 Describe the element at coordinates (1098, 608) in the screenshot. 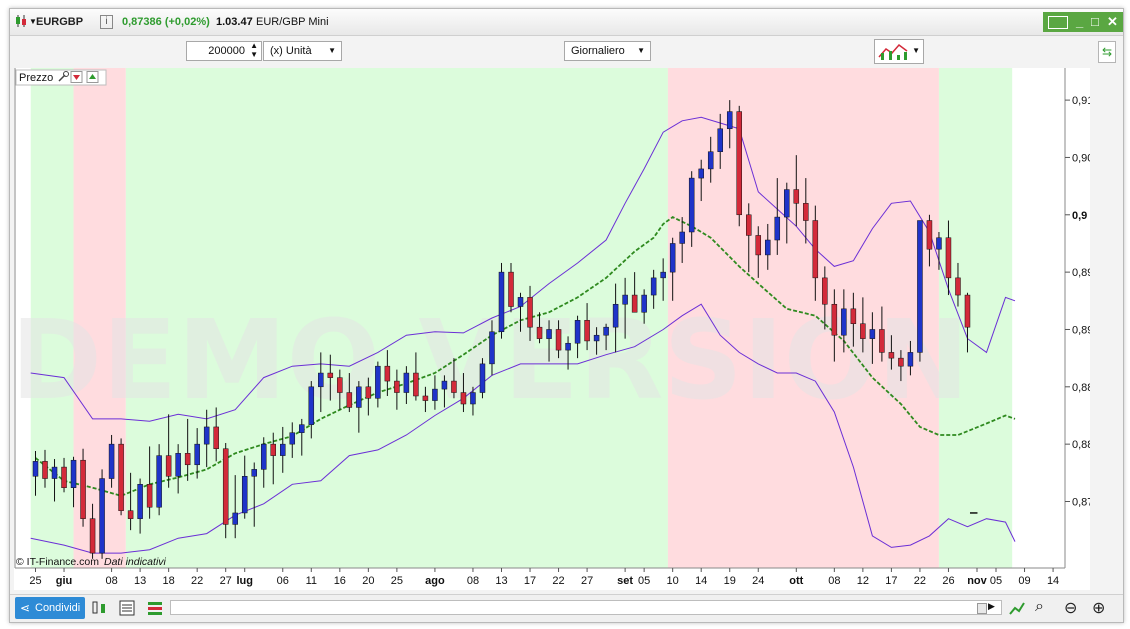

I see `zoom-in-icon: ⊕` at that location.